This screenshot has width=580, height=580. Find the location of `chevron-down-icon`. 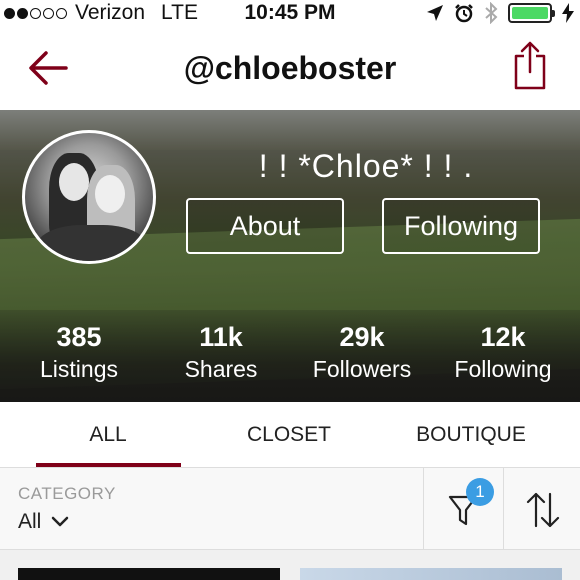

chevron-down-icon is located at coordinates (60, 521).